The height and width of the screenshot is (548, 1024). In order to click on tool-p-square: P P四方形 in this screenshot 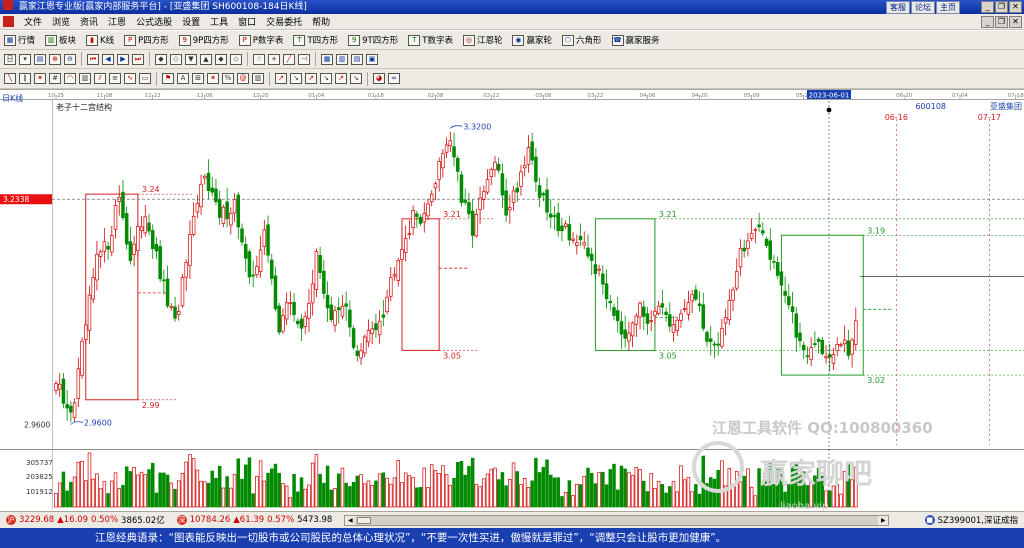, I will do `click(146, 40)`.